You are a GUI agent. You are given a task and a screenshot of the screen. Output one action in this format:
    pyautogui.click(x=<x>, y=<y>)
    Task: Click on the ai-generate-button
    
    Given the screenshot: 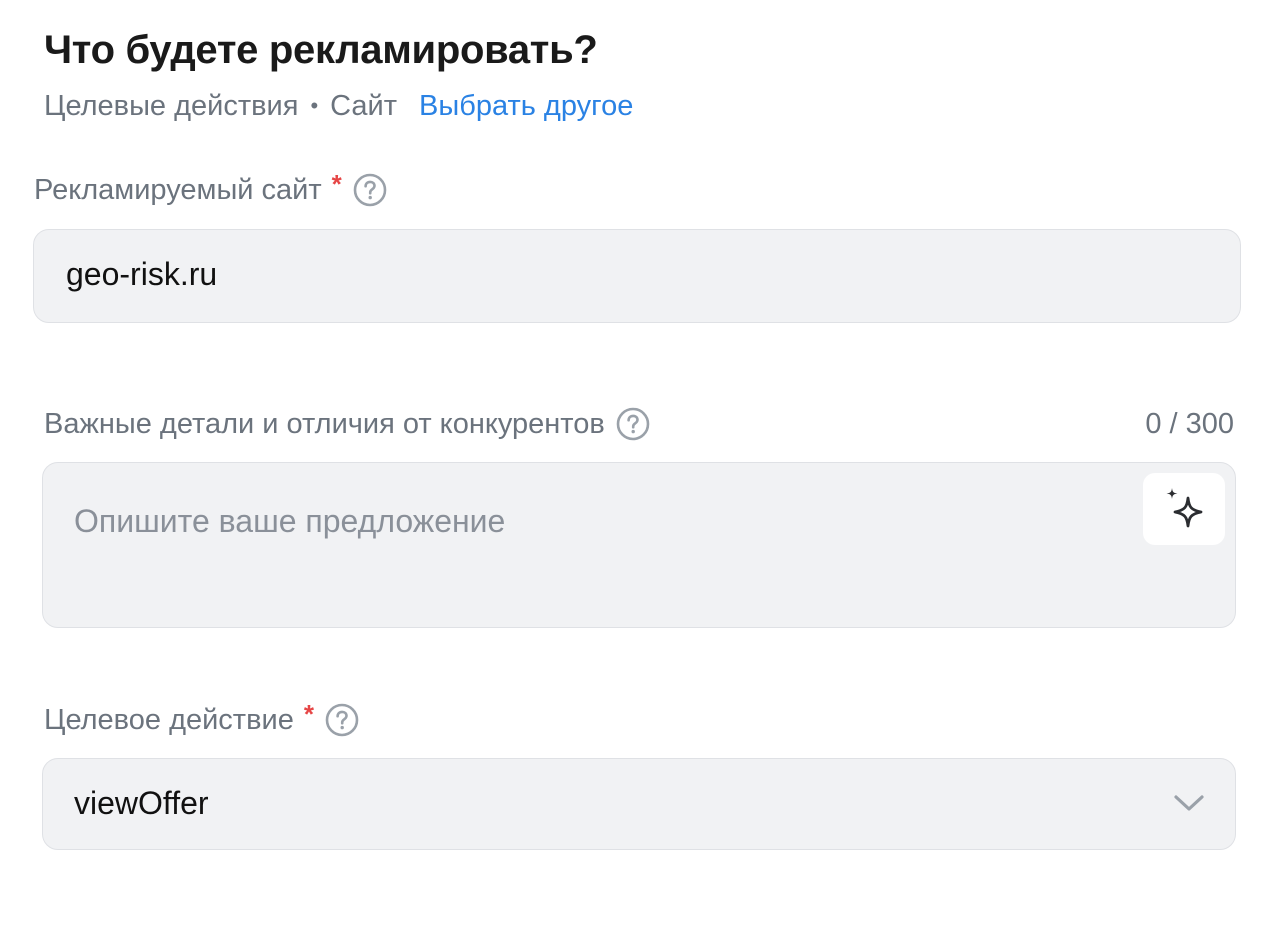 What is the action you would take?
    pyautogui.click(x=1184, y=509)
    